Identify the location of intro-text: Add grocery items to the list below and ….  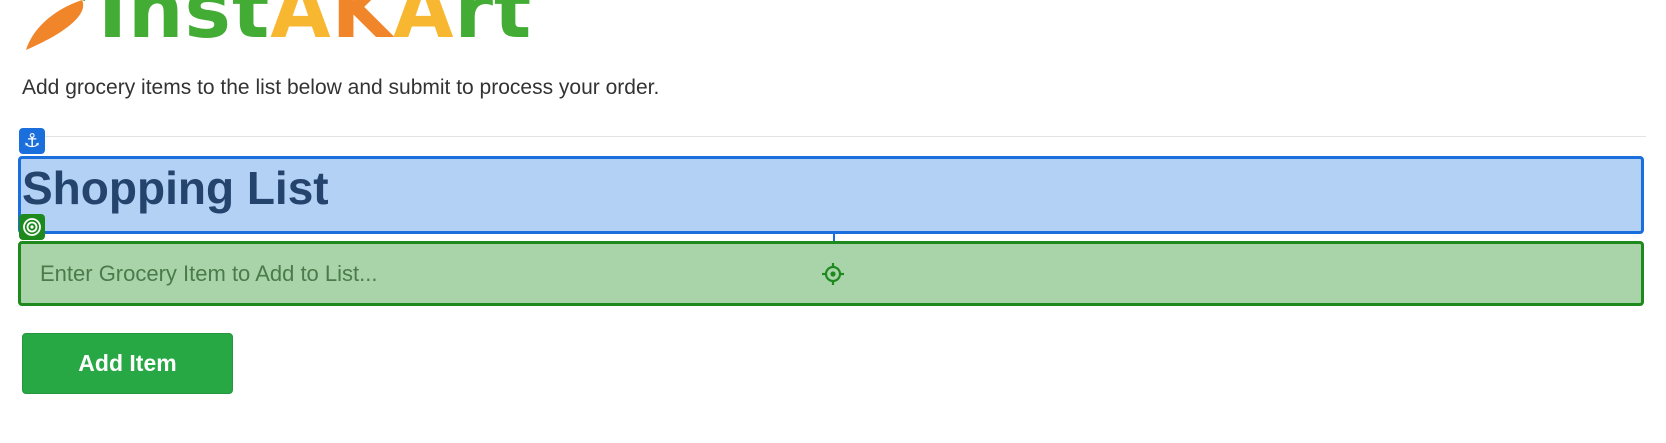
(341, 87).